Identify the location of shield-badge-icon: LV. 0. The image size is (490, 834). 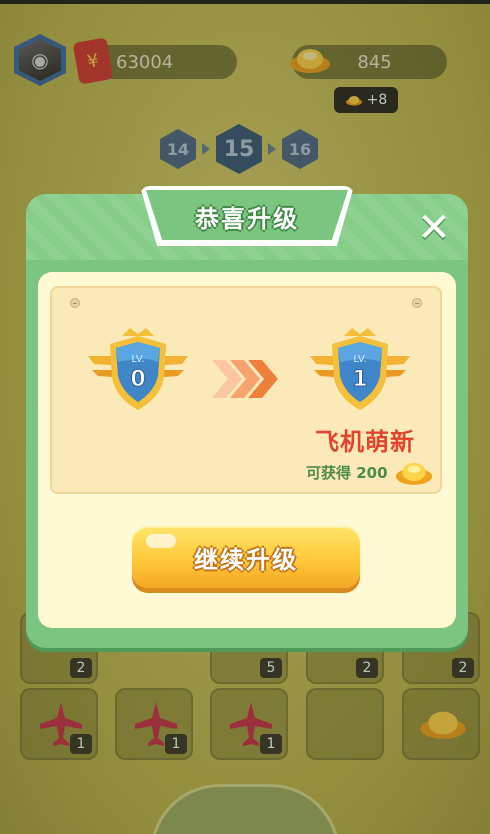
(138, 369).